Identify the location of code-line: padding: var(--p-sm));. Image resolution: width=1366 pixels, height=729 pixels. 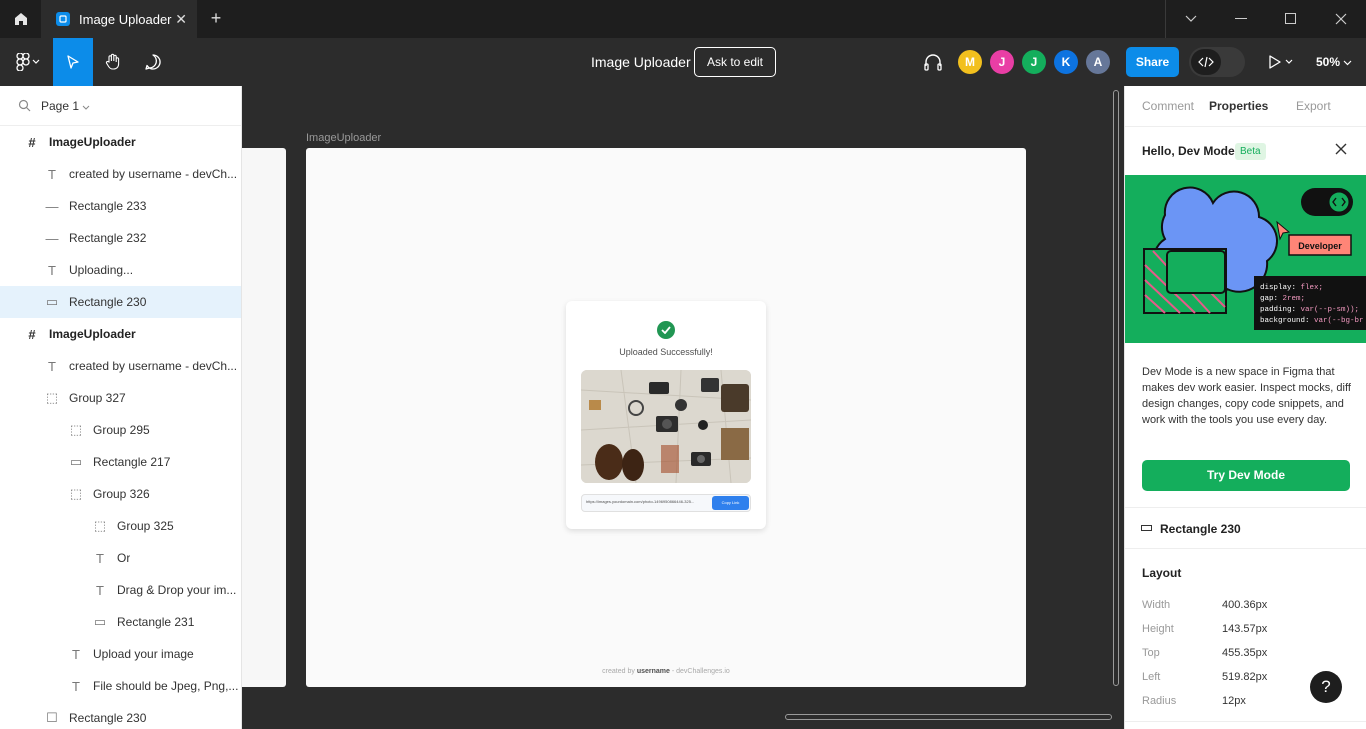
(1309, 310).